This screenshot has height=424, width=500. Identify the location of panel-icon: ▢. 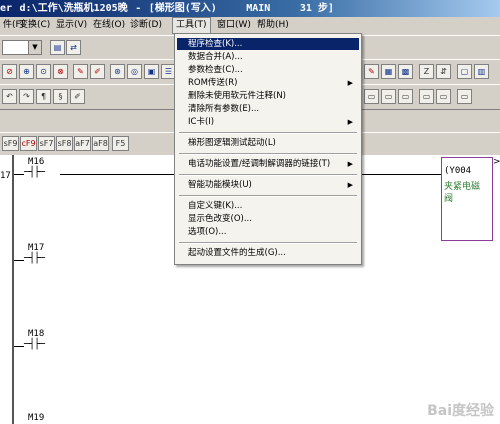
(464, 71).